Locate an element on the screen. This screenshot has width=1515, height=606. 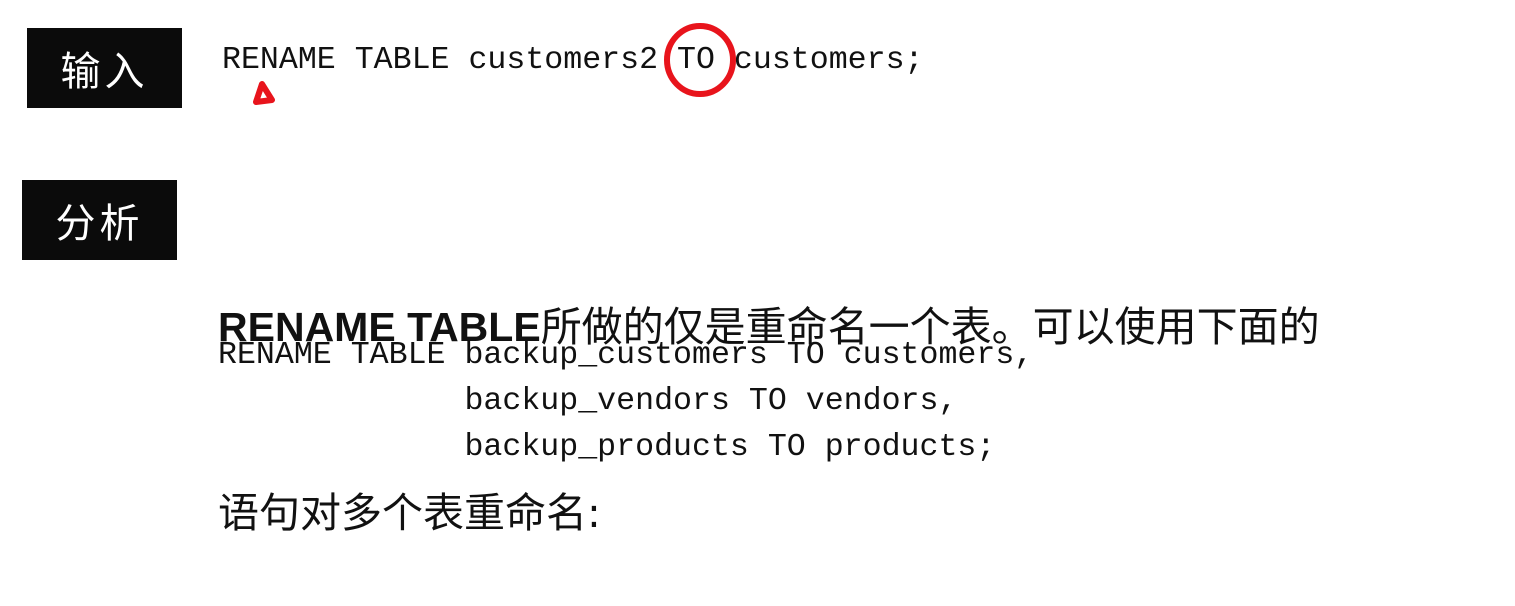
red-circle-annotation is located at coordinates (700, 60).